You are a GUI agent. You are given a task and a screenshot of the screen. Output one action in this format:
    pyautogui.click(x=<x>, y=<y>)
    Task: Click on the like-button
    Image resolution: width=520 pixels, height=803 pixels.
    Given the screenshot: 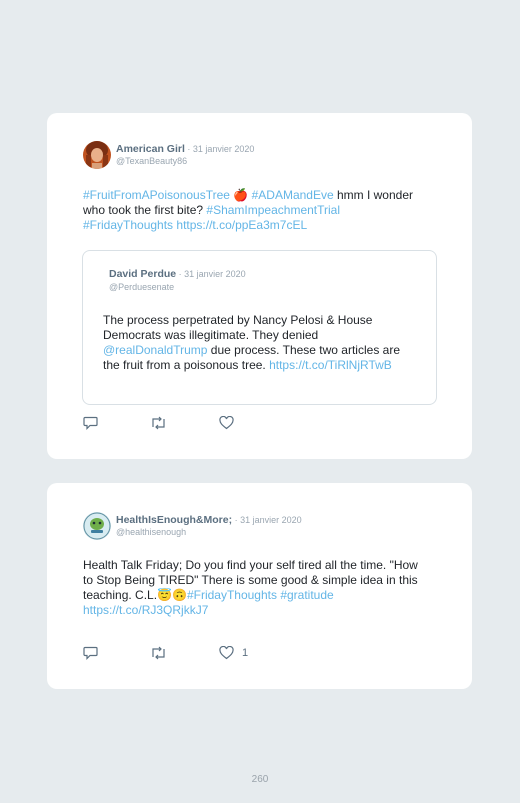 What is the action you would take?
    pyautogui.click(x=230, y=423)
    